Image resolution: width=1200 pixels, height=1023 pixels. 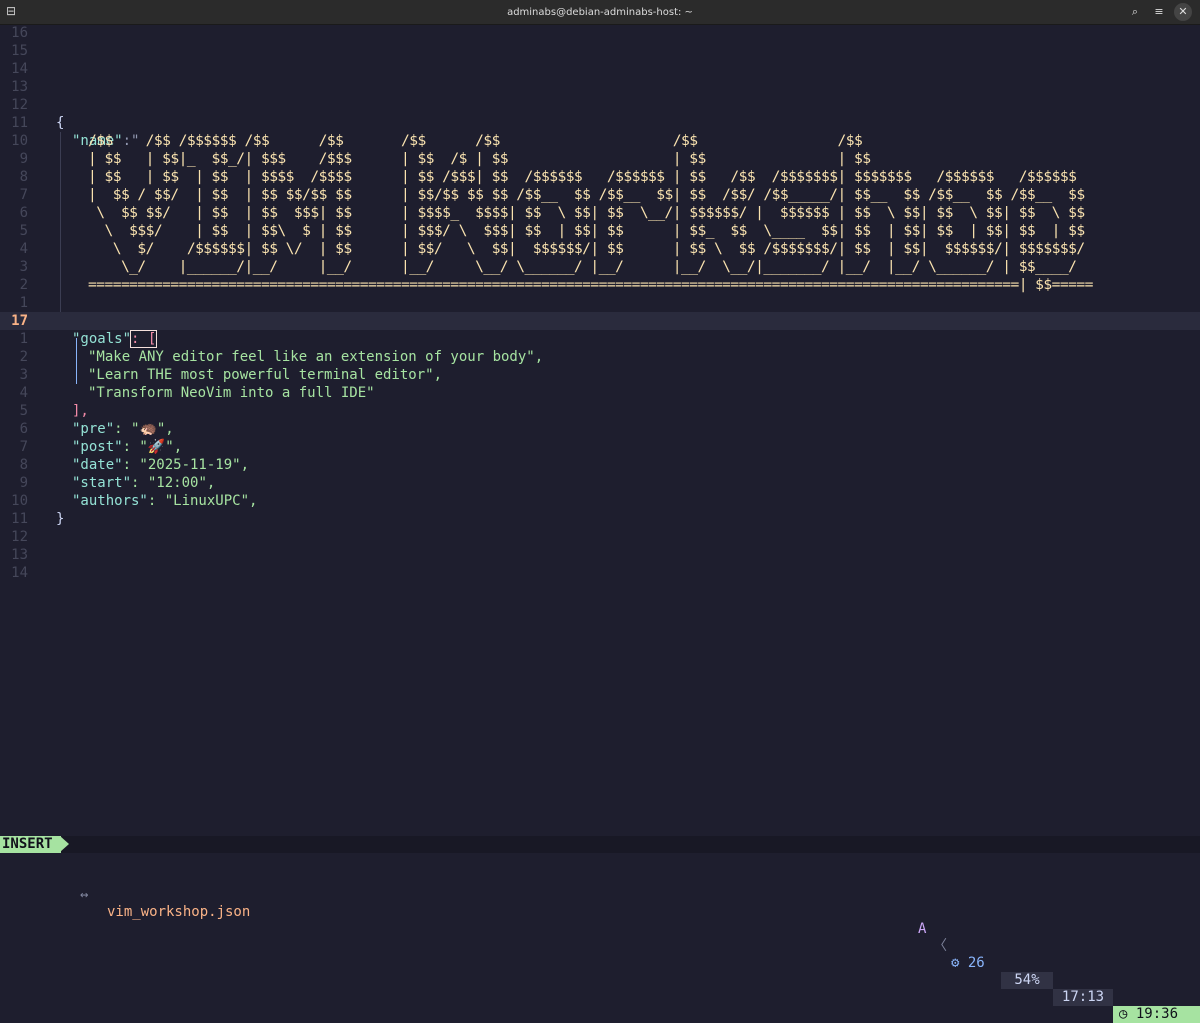 What do you see at coordinates (940, 946) in the screenshot?
I see `chevron-left-icon: 〈` at bounding box center [940, 946].